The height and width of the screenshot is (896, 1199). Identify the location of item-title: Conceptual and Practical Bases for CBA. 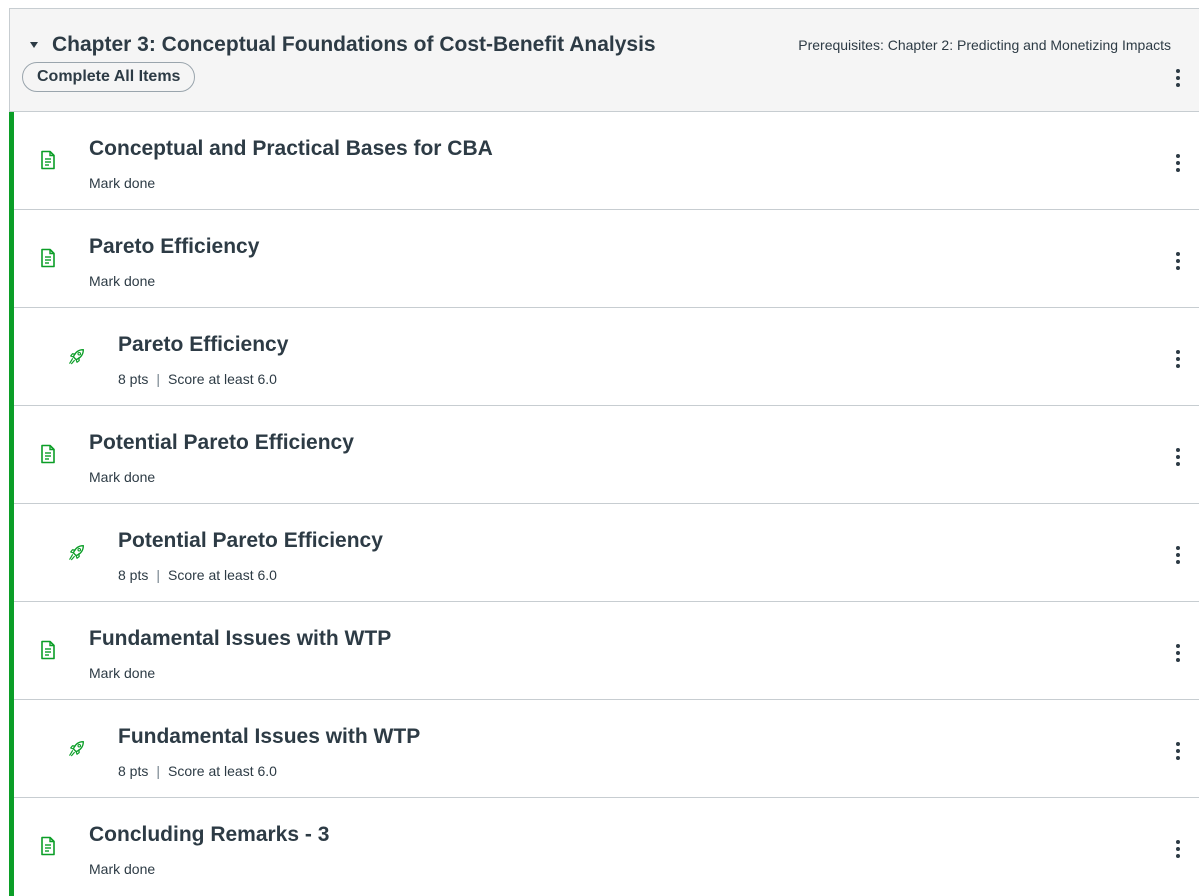
(291, 149).